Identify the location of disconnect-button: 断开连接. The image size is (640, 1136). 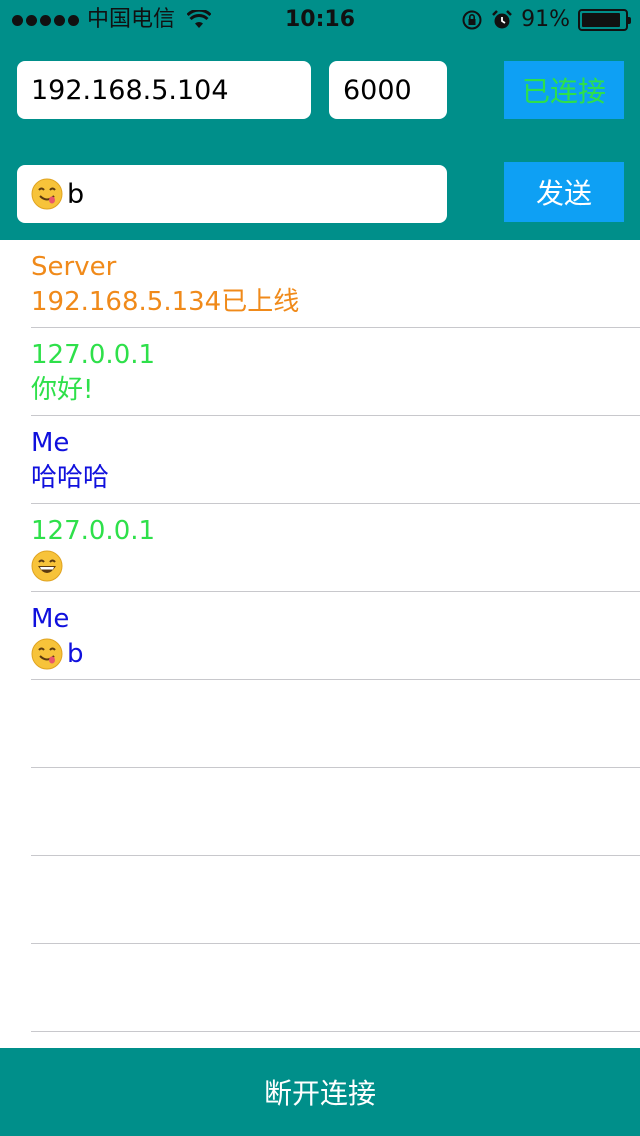
(320, 1092).